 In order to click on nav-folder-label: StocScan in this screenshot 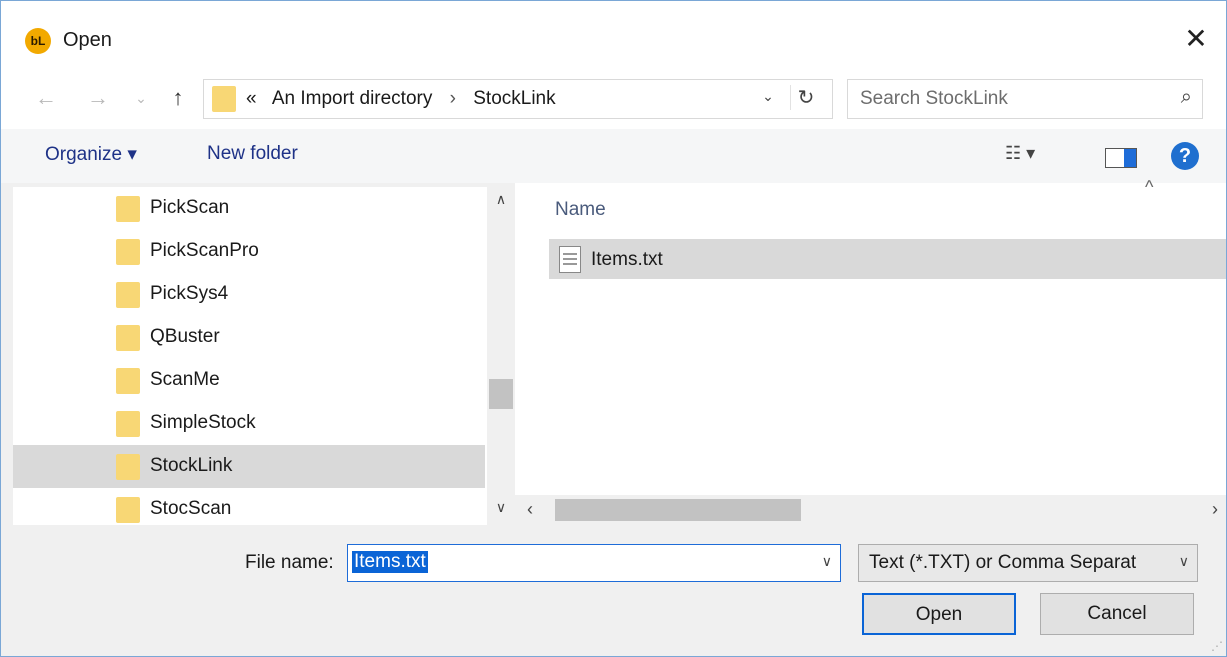, I will do `click(191, 508)`.